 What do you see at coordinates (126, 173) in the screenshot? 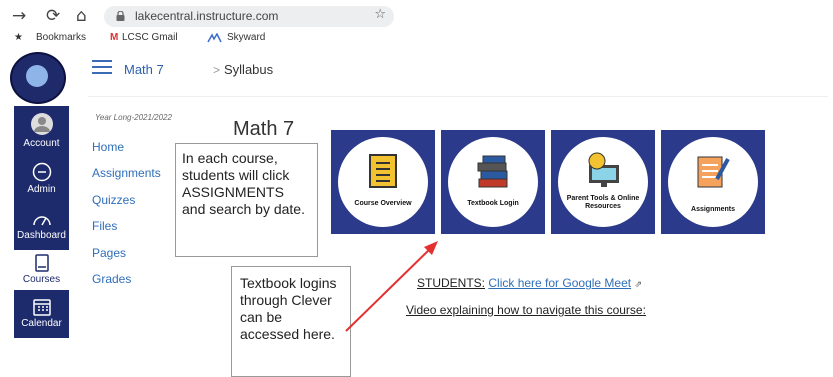
I see `course-nav-assignments: Assignments` at bounding box center [126, 173].